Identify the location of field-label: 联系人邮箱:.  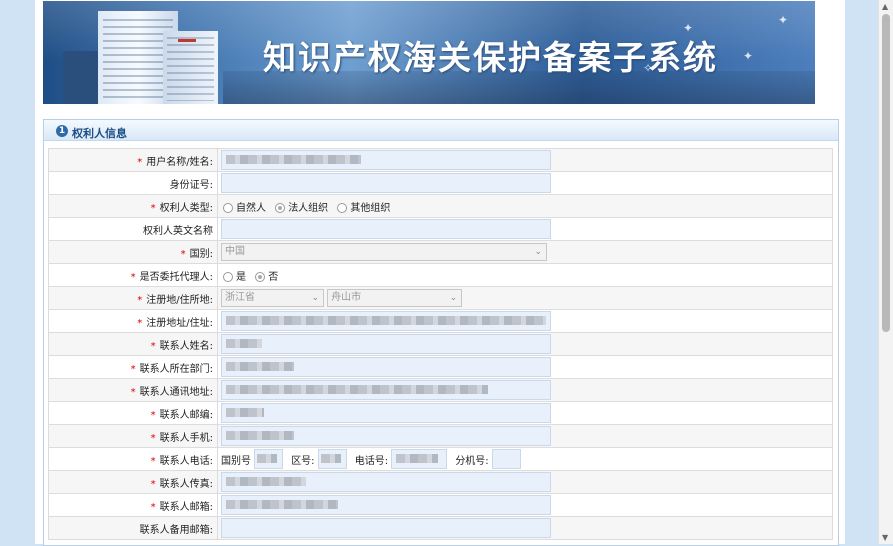
(186, 507).